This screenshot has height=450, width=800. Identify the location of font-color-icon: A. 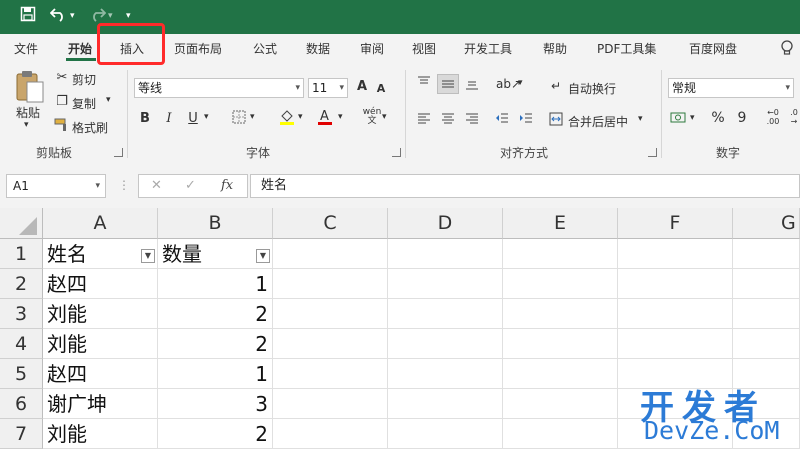
(325, 119).